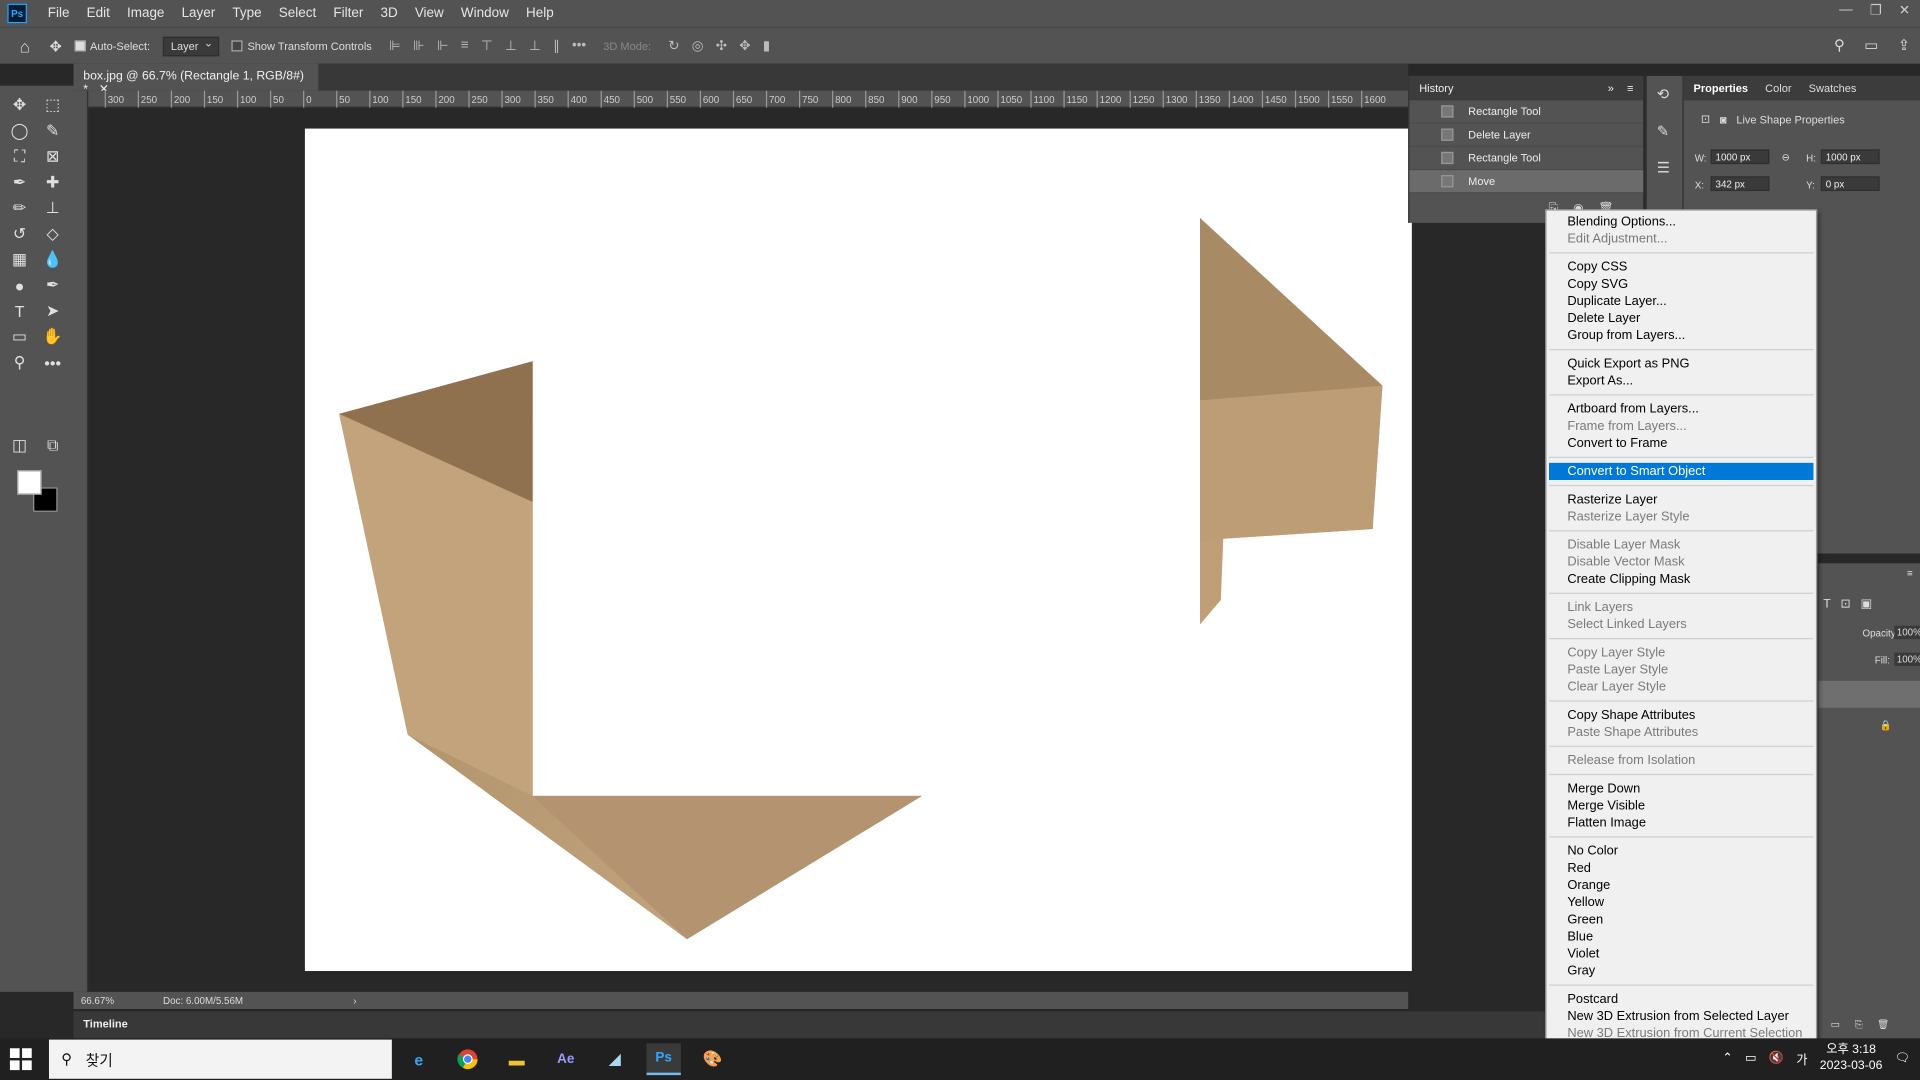  I want to click on context-menu-item: Green, so click(1681, 919).